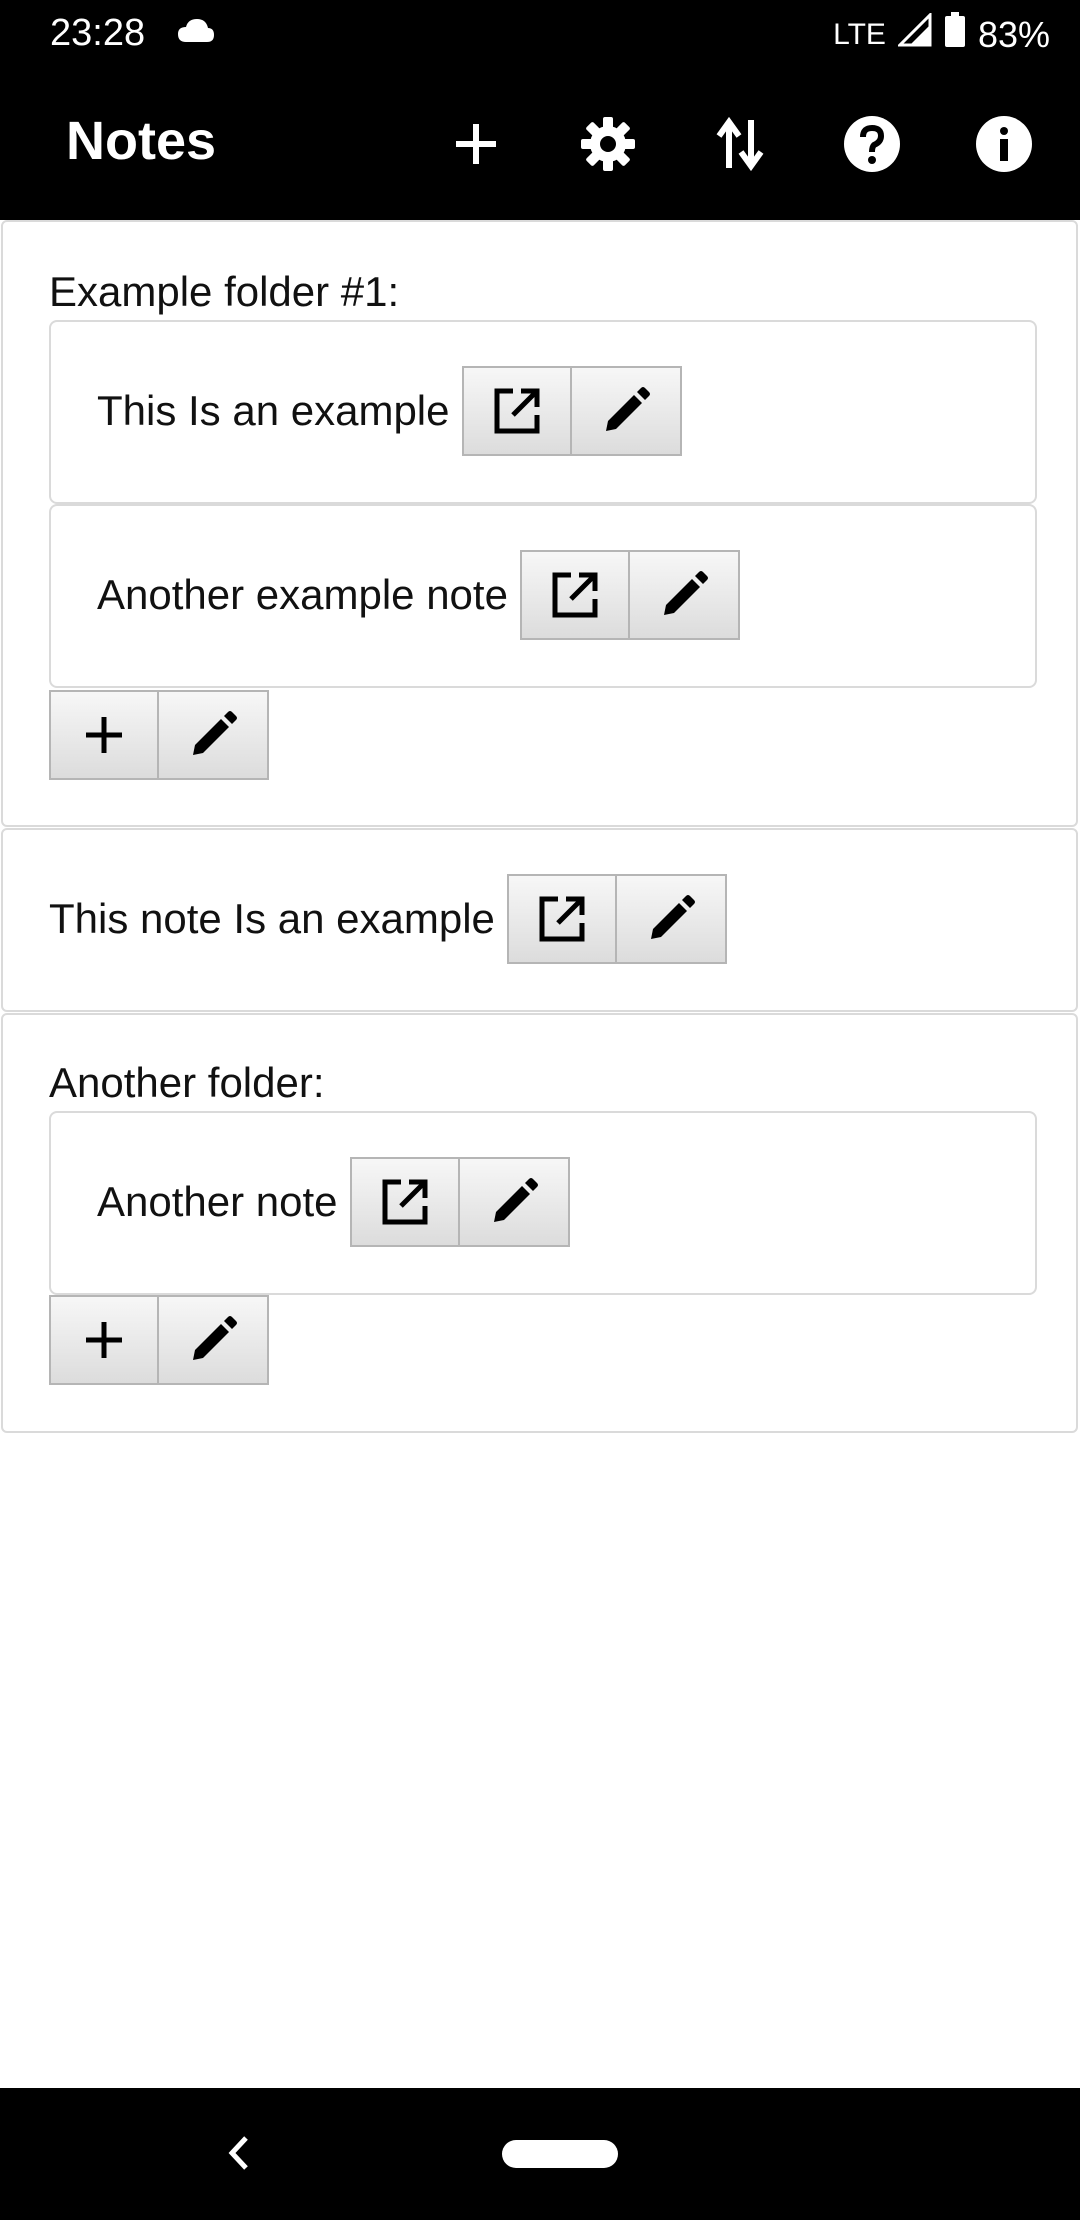 This screenshot has width=1080, height=2220. I want to click on settings-icon, so click(608, 144).